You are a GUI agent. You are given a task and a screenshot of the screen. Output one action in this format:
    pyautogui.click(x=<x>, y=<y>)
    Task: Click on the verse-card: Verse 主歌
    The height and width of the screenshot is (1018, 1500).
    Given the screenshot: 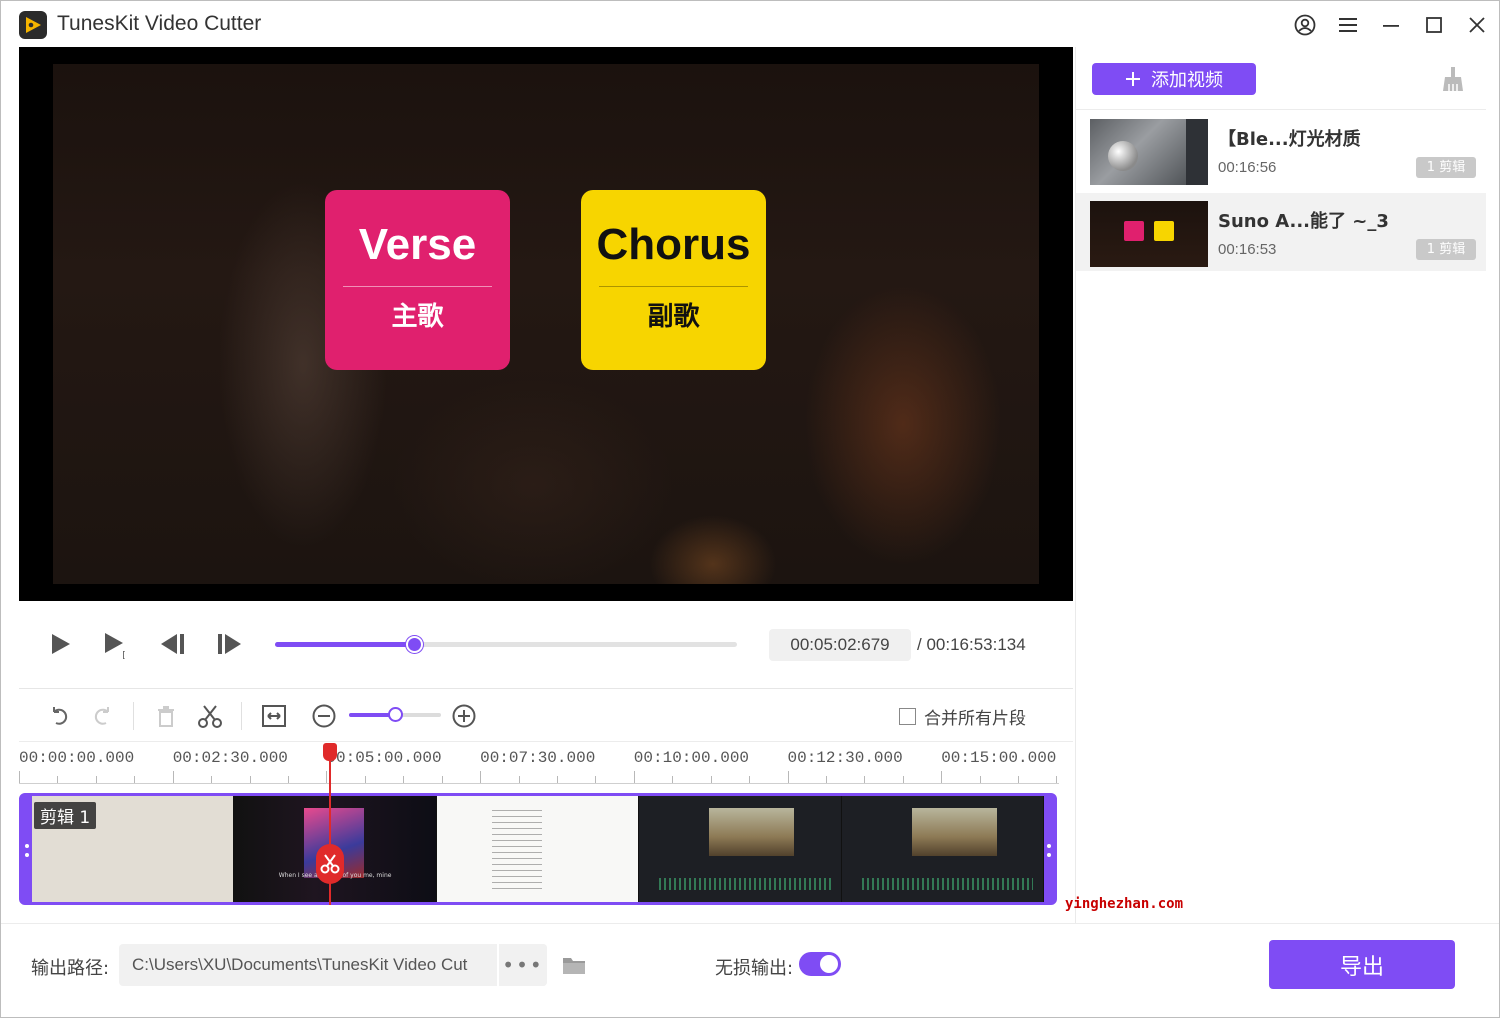 What is the action you would take?
    pyautogui.click(x=417, y=280)
    